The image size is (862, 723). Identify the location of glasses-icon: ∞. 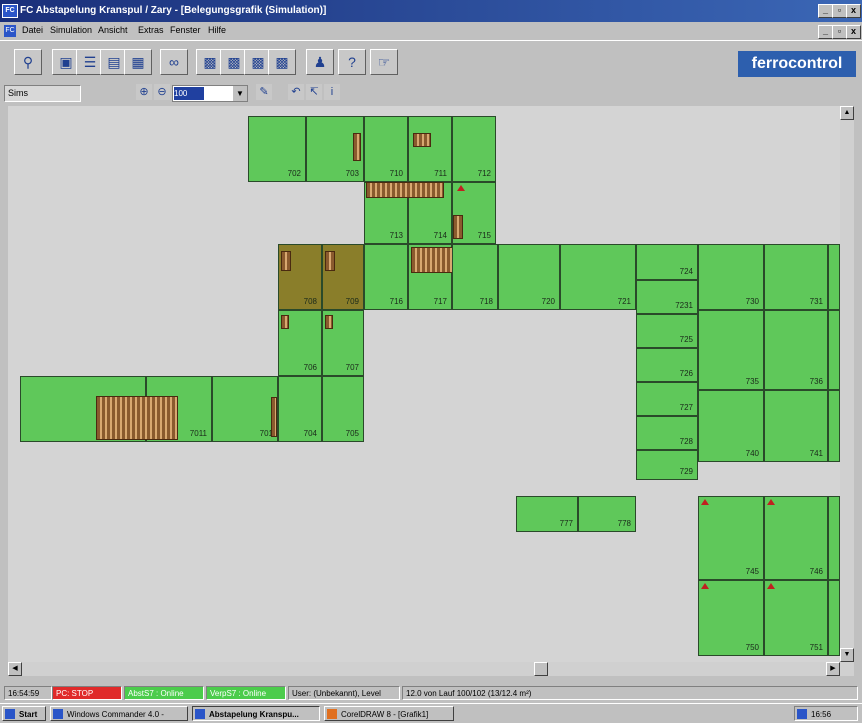
(174, 62).